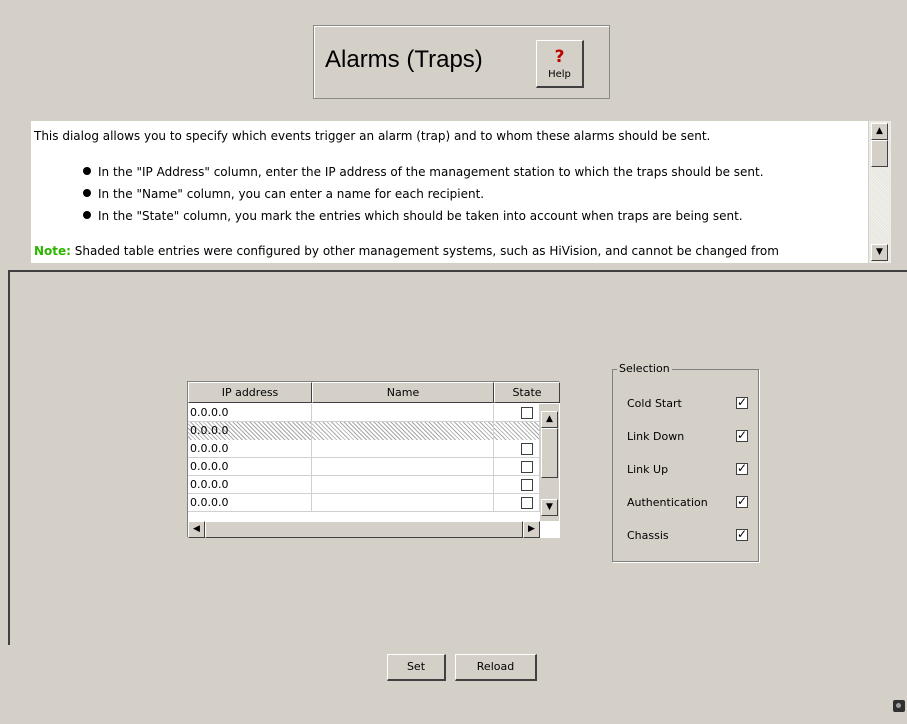 Image resolution: width=907 pixels, height=724 pixels. I want to click on column-header-ip: IP address, so click(250, 392).